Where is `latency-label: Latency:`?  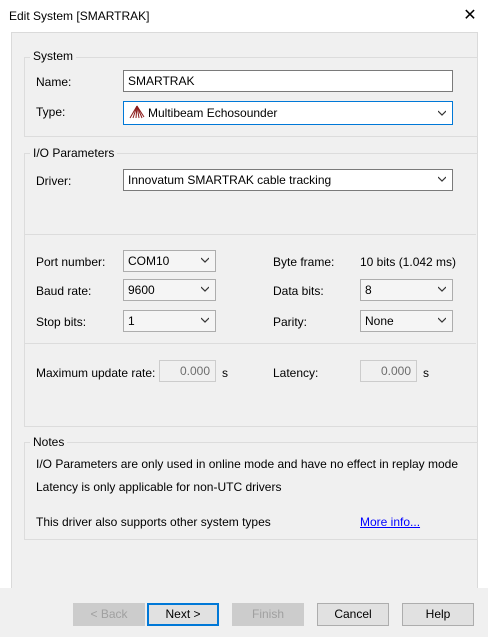 latency-label: Latency: is located at coordinates (296, 373).